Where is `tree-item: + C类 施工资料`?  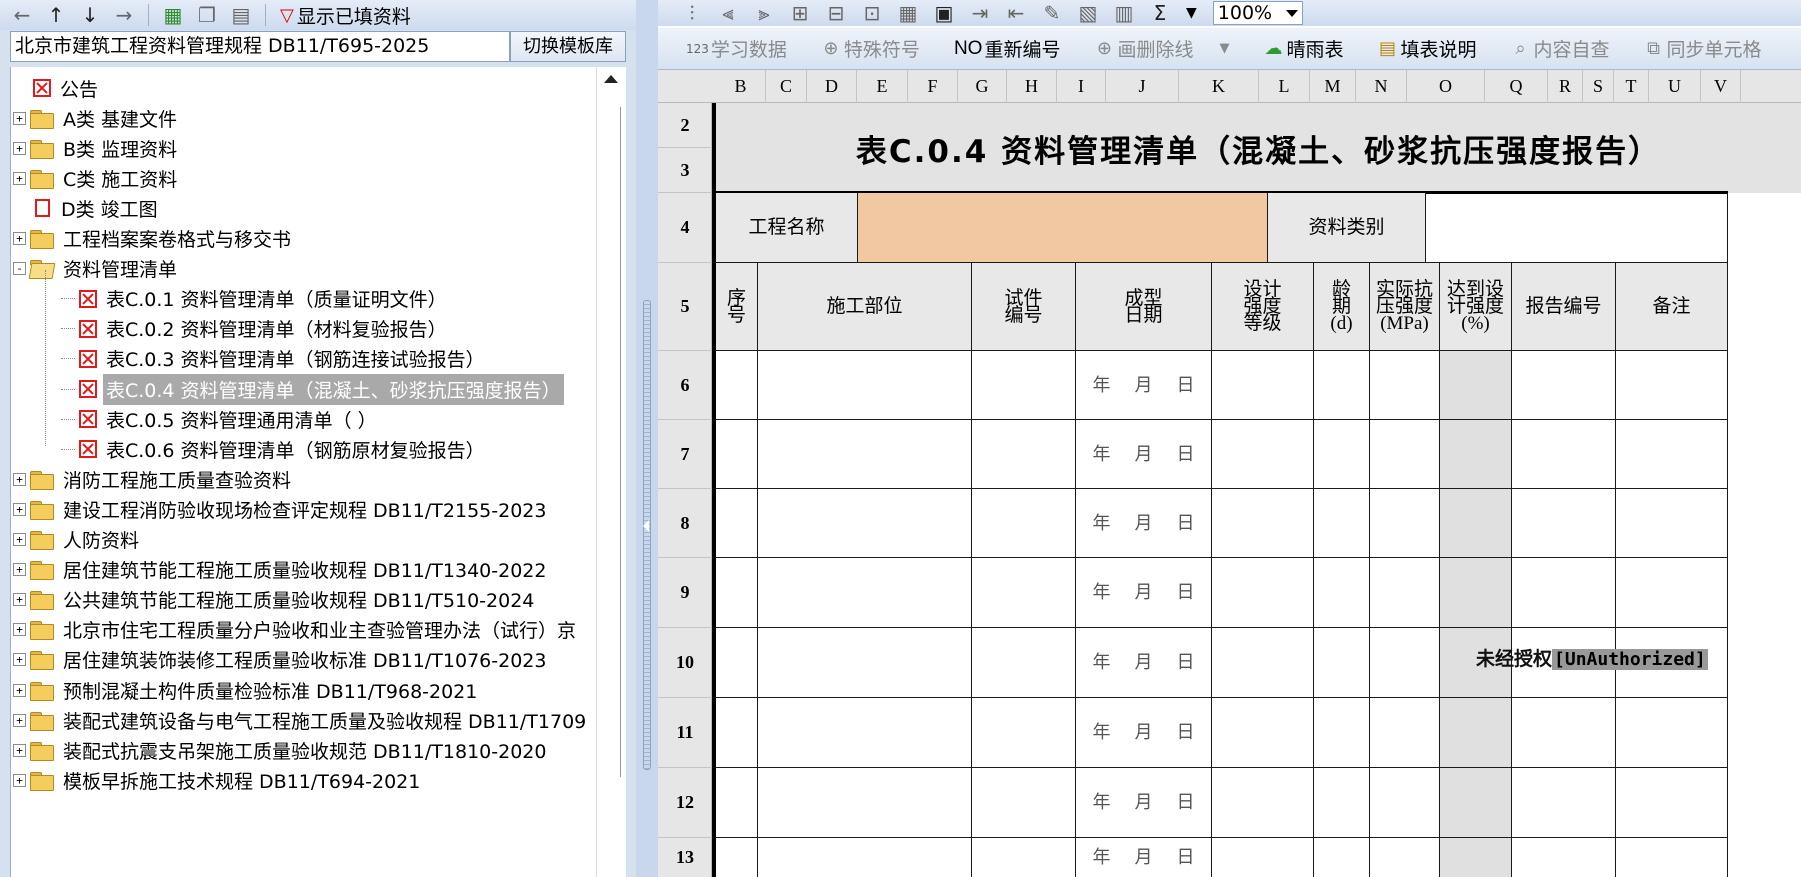 tree-item: + C类 施工资料 is located at coordinates (96, 178).